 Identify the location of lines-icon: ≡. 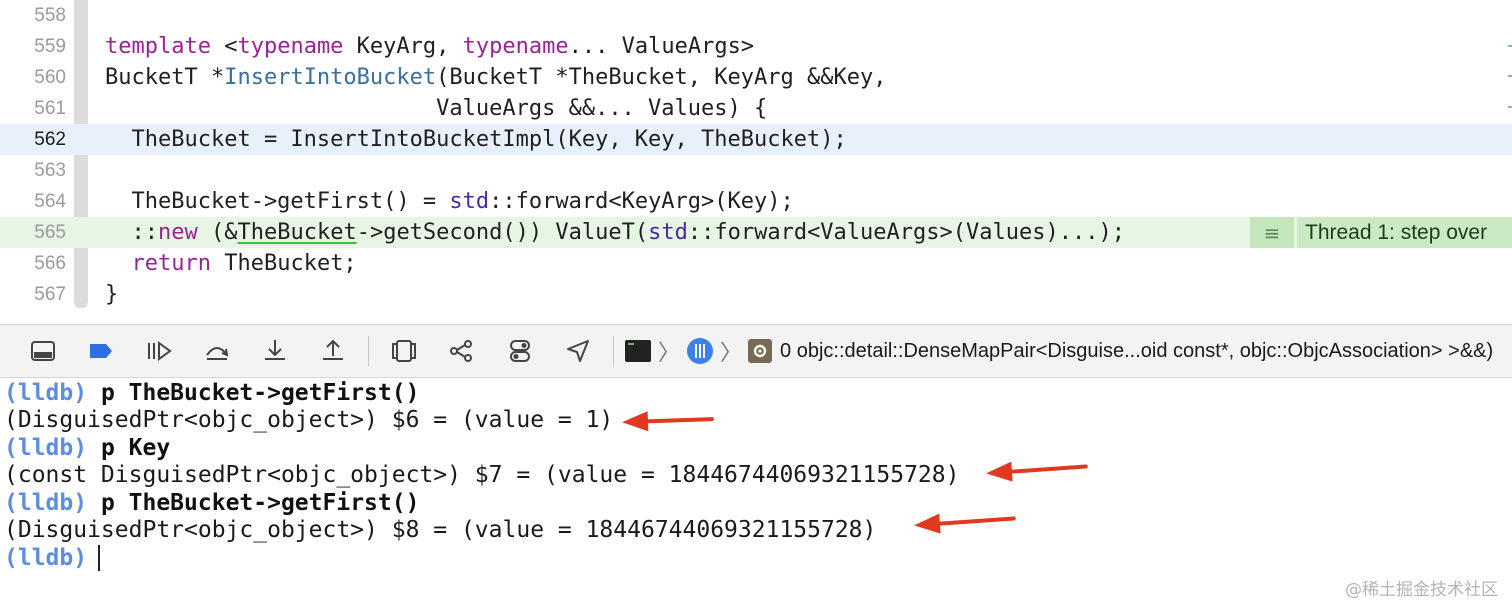
(1272, 232).